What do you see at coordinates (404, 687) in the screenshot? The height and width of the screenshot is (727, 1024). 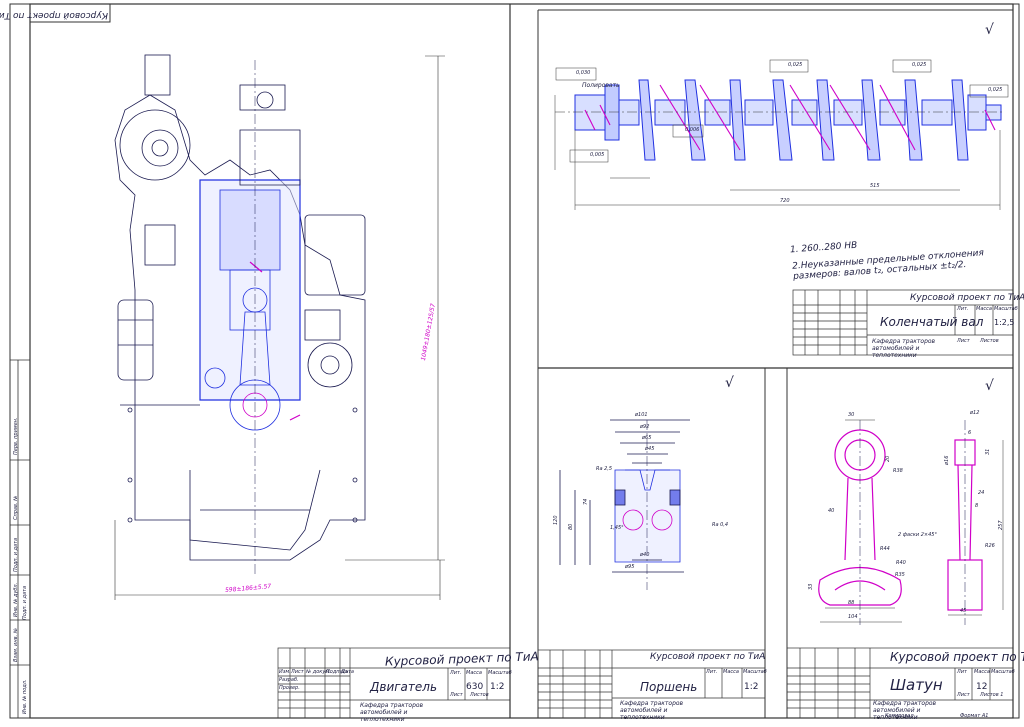 I see `engine-name: Двигатель` at bounding box center [404, 687].